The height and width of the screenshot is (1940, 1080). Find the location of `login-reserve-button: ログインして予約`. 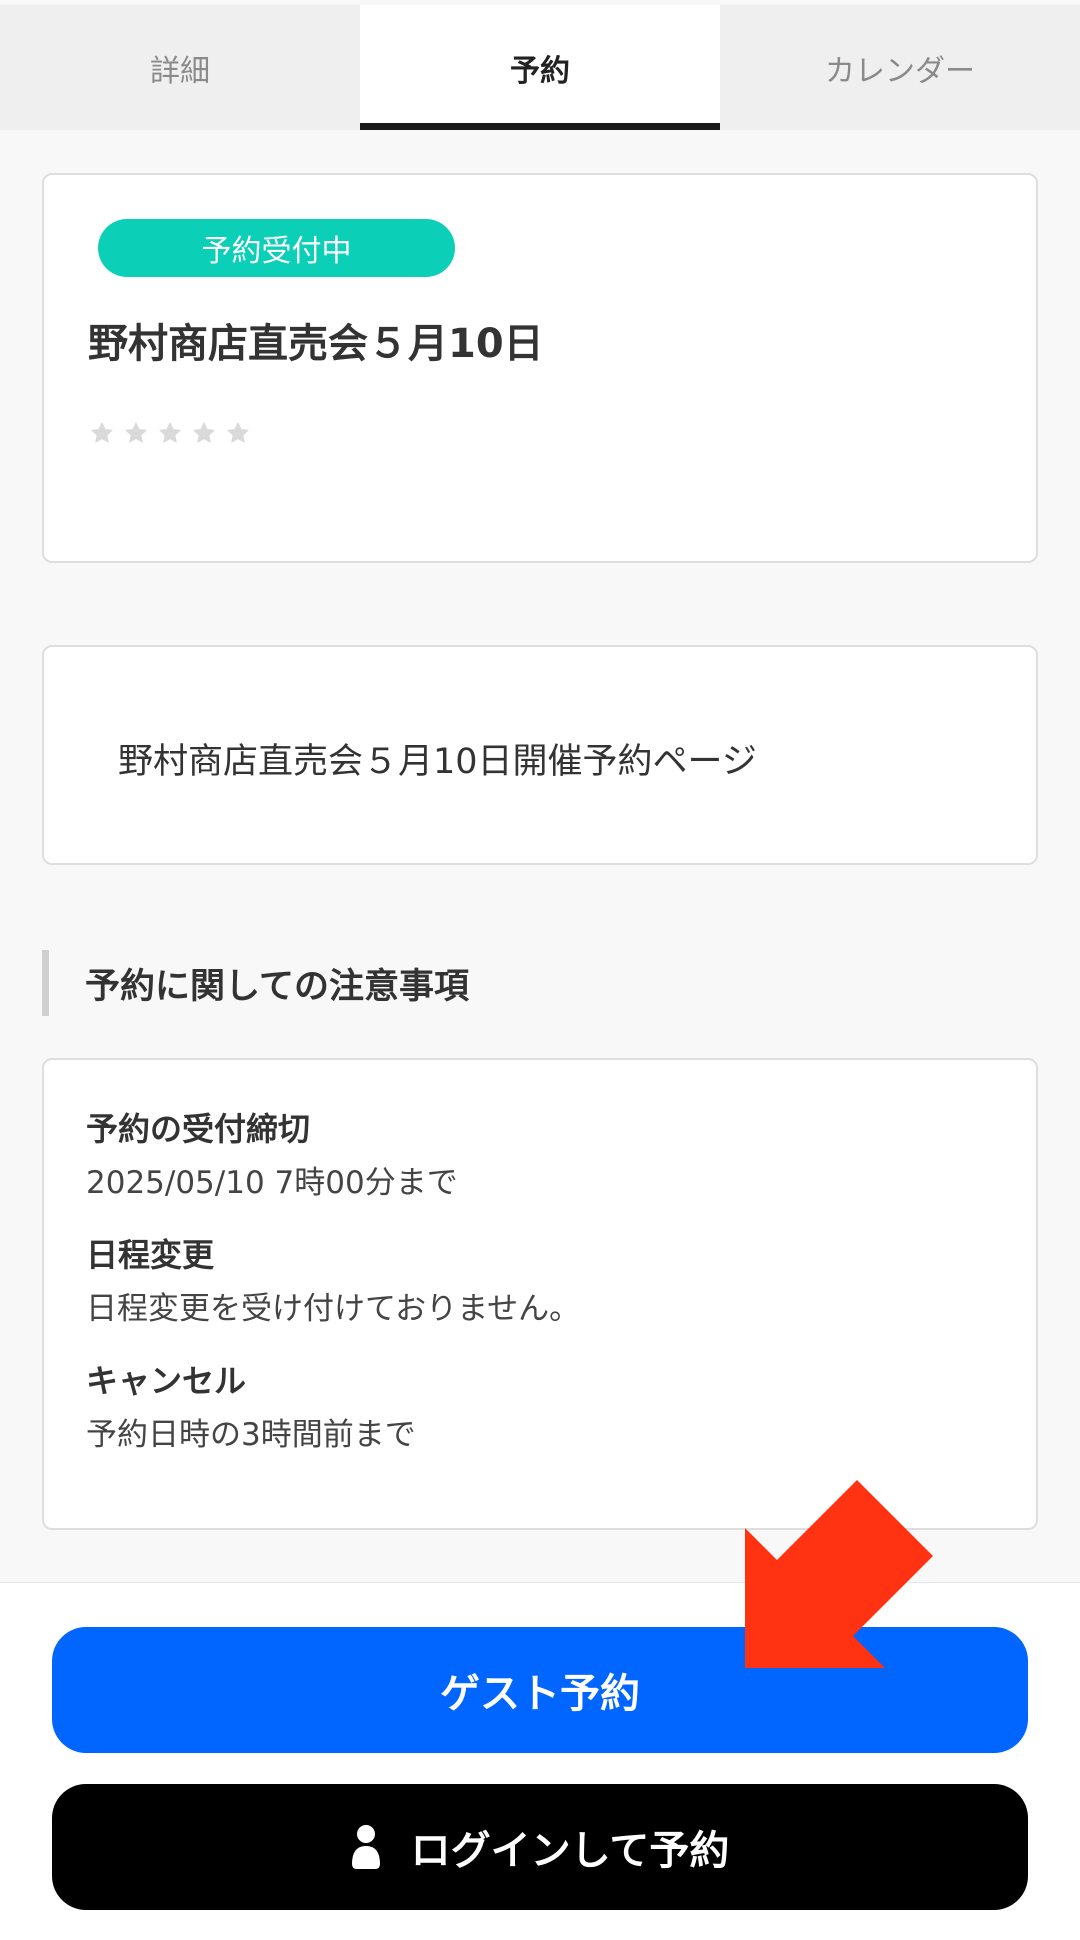

login-reserve-button: ログインして予約 is located at coordinates (540, 1847).